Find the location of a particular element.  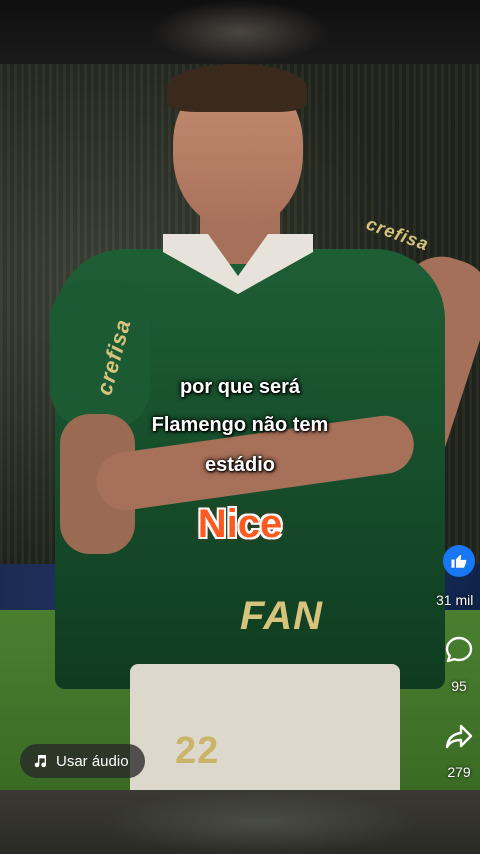

caption-line-2: Flamengo não tem is located at coordinates (240, 425).